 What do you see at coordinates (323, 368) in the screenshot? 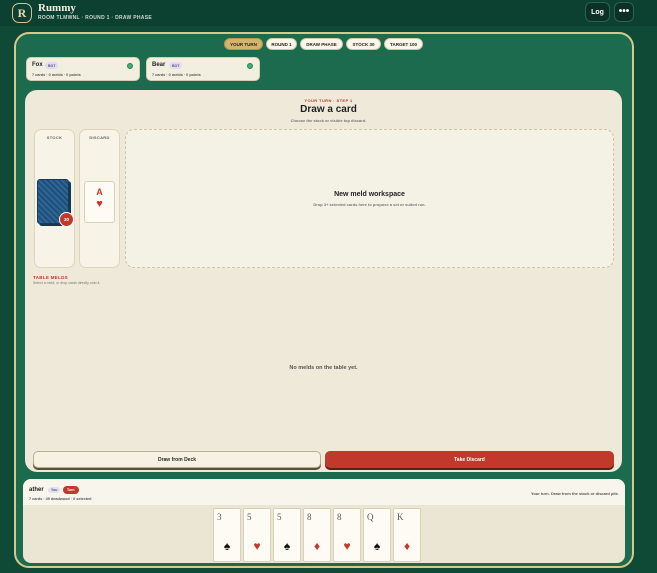
I see `empty-melds-message: No melds on the table yet.` at bounding box center [323, 368].